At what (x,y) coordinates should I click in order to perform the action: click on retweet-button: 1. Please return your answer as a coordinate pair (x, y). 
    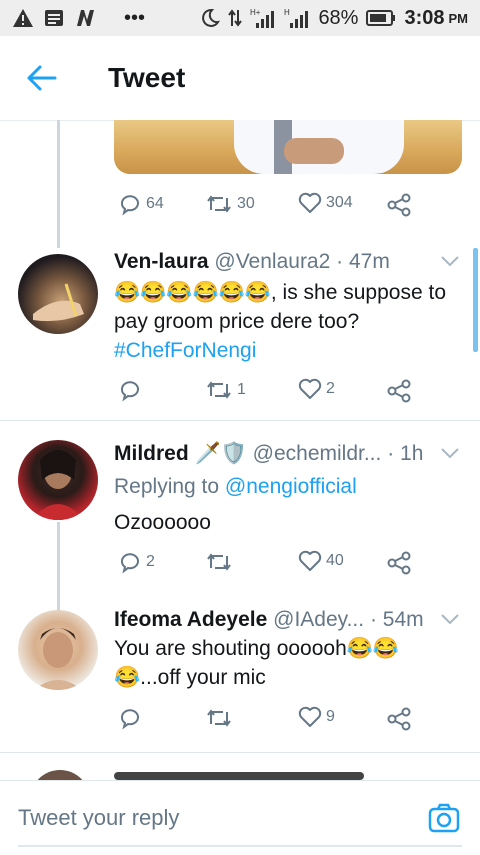
    Looking at the image, I should click on (225, 390).